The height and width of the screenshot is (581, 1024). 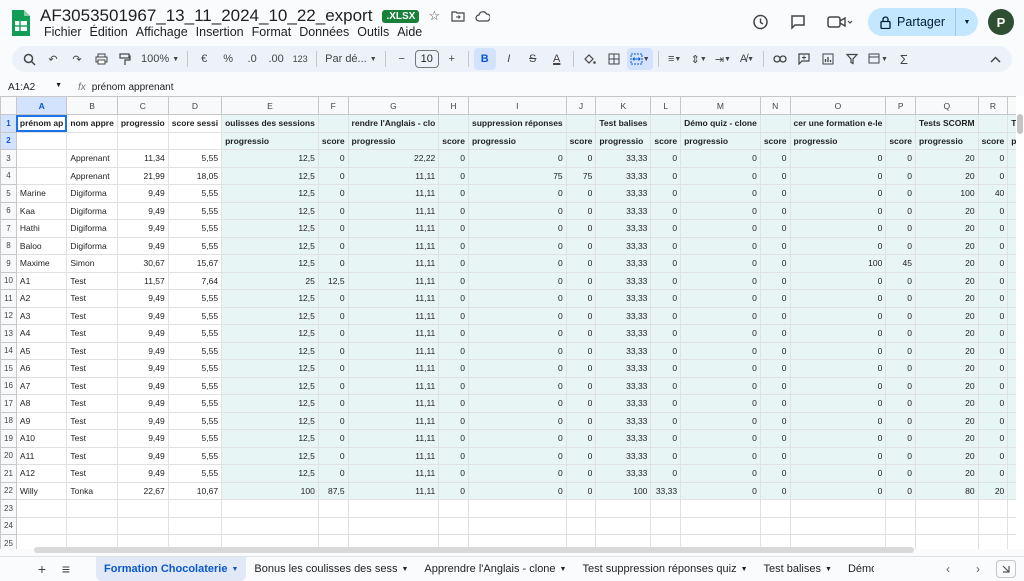 What do you see at coordinates (666, 298) in the screenshot?
I see `cell-l11: 0` at bounding box center [666, 298].